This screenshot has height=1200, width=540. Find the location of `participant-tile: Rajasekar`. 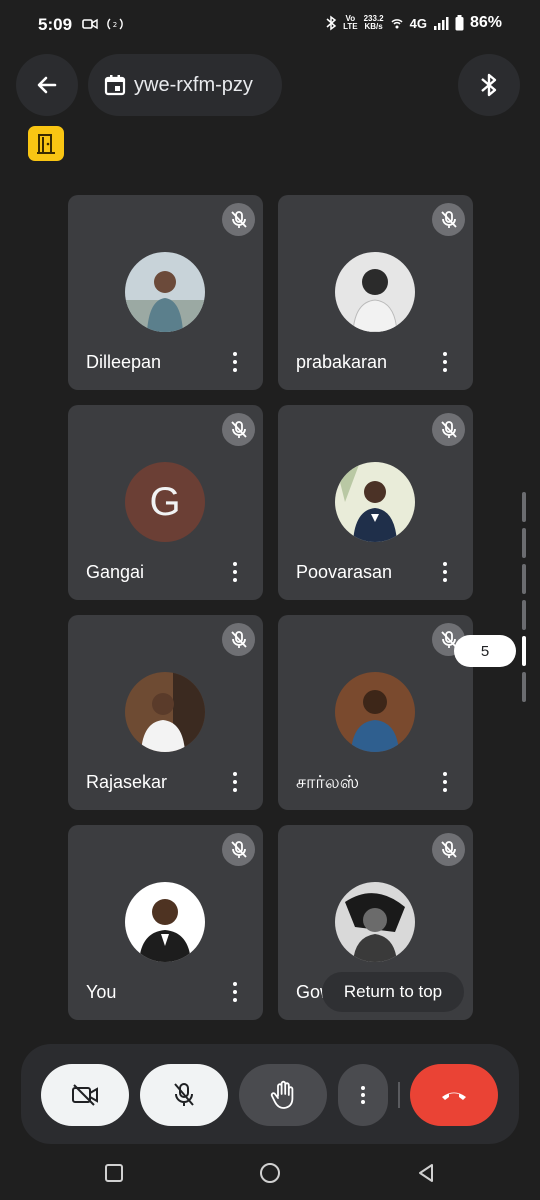

participant-tile: Rajasekar is located at coordinates (165, 712).